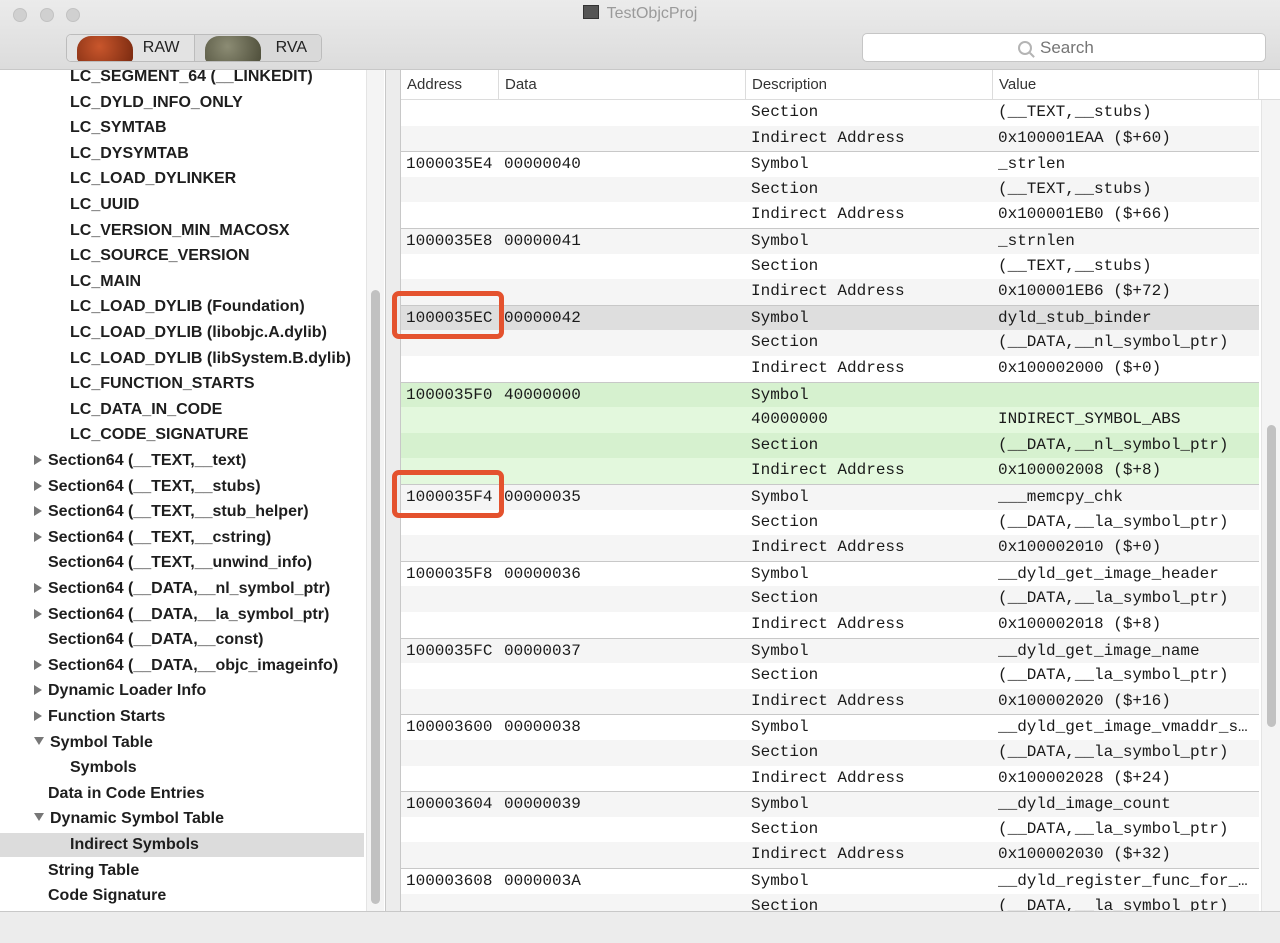  Describe the element at coordinates (129, 154) in the screenshot. I see `sidebar-item: LC_DYSYMTAB` at that location.